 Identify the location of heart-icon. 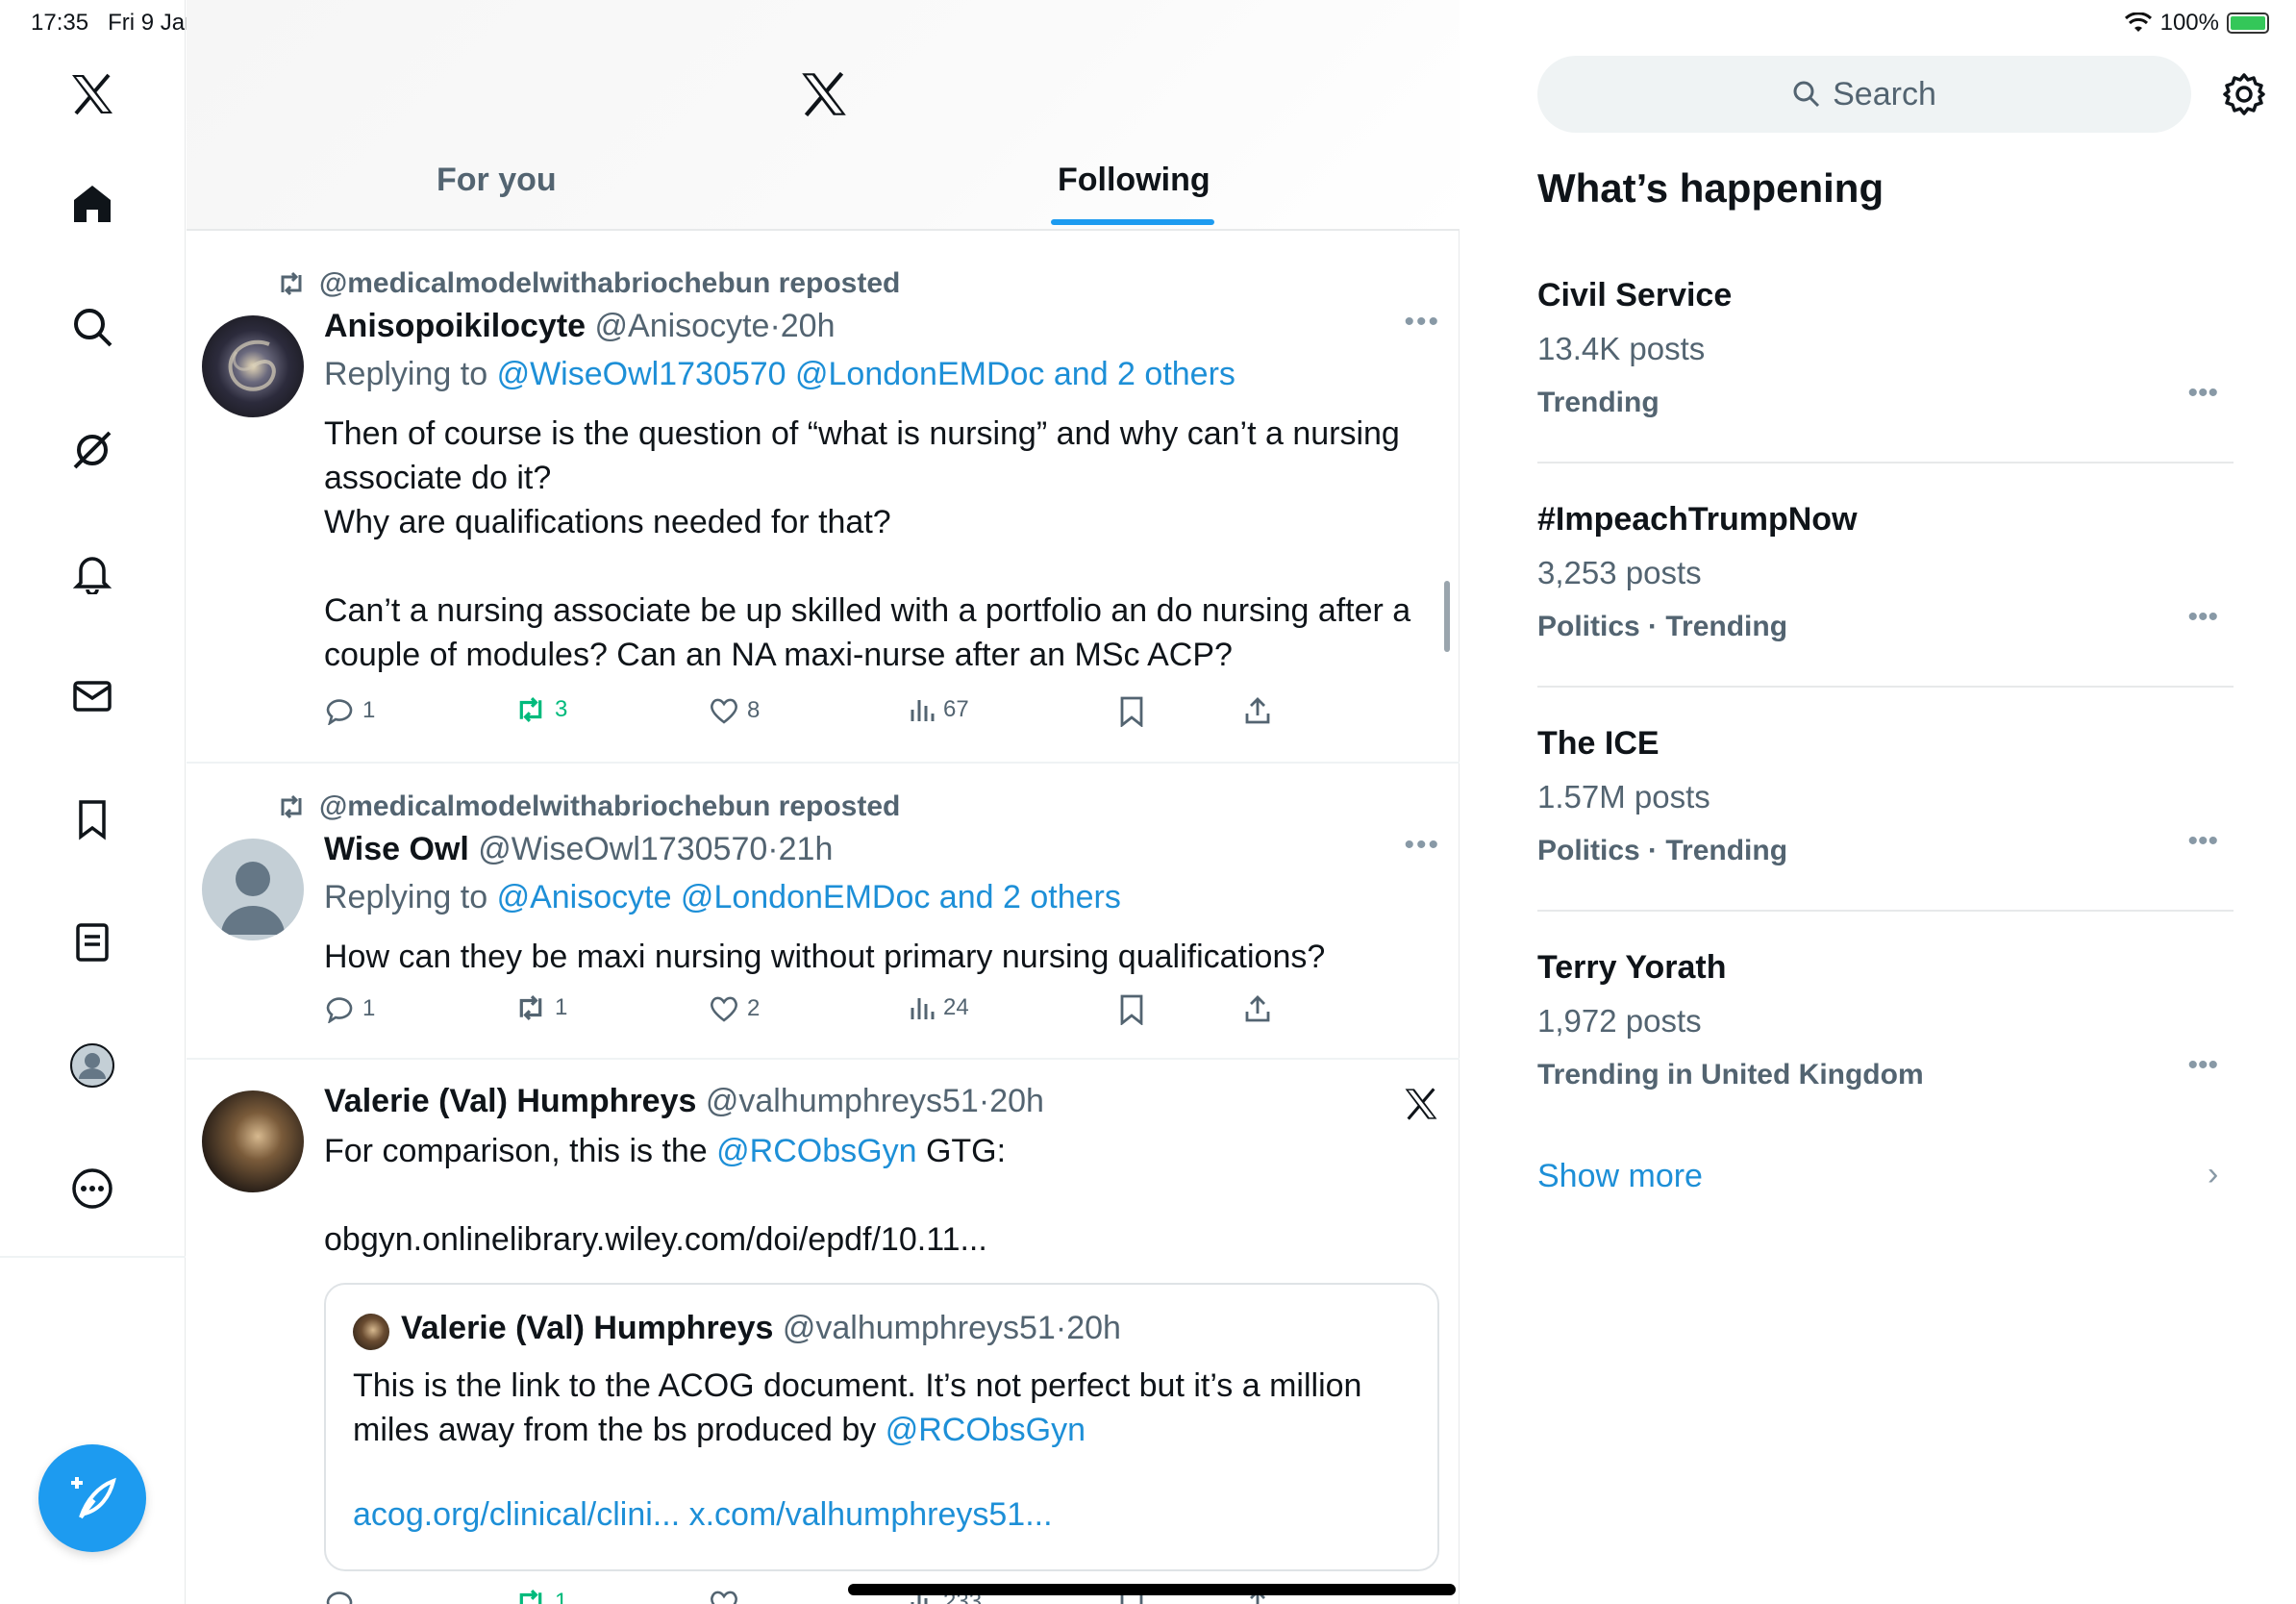
(724, 1597).